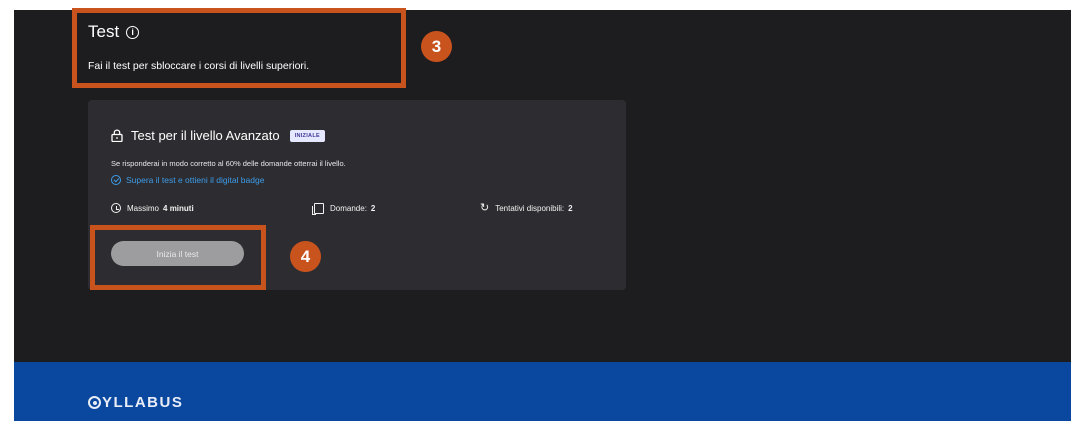 The width and height of the screenshot is (1071, 421). I want to click on syllabus-logo: YLLABUS, so click(135, 402).